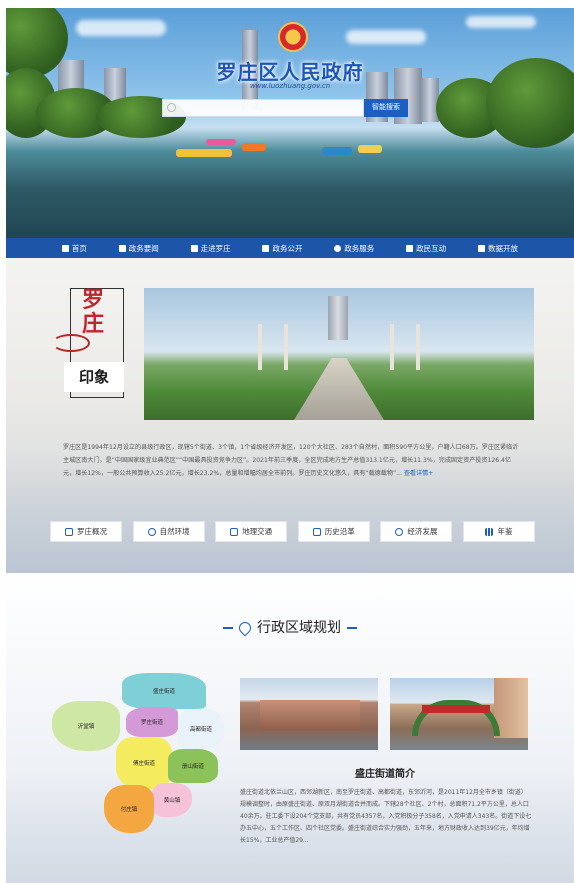 The width and height of the screenshot is (574, 883). I want to click on quick-link-history: 历史沿革, so click(333, 531).